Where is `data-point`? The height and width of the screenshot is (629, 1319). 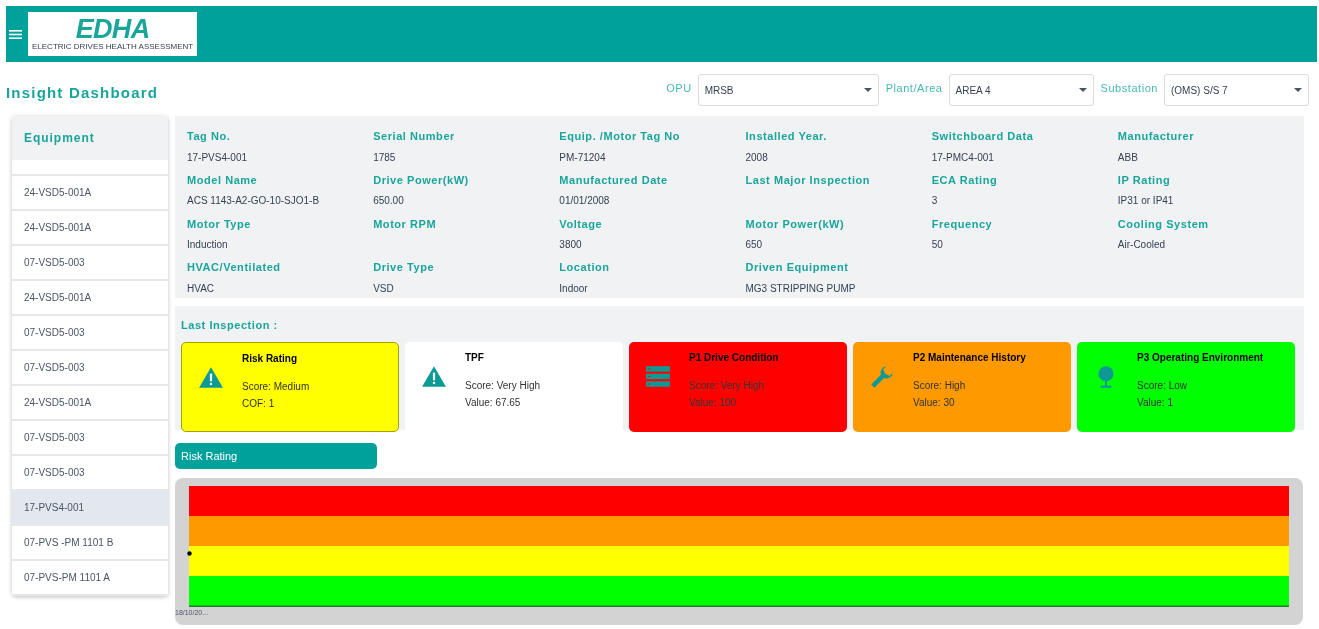 data-point is located at coordinates (189, 553).